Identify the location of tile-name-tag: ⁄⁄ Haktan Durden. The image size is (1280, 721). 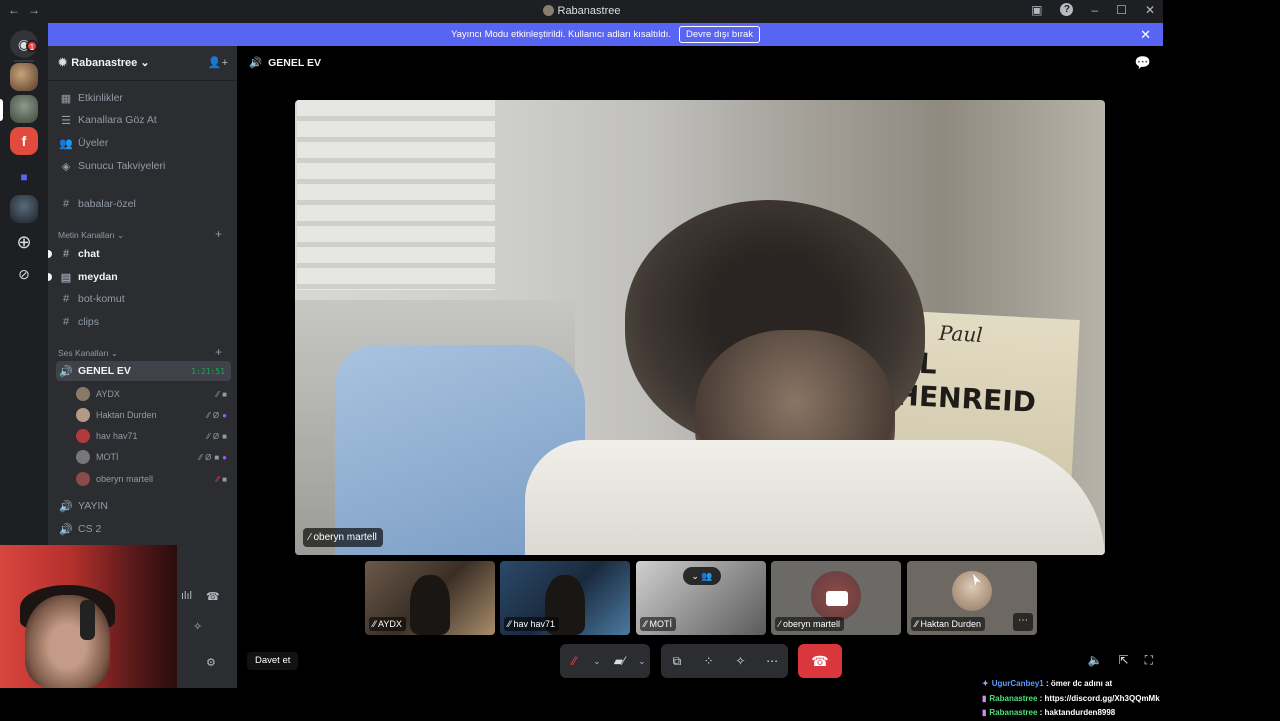
(948, 624).